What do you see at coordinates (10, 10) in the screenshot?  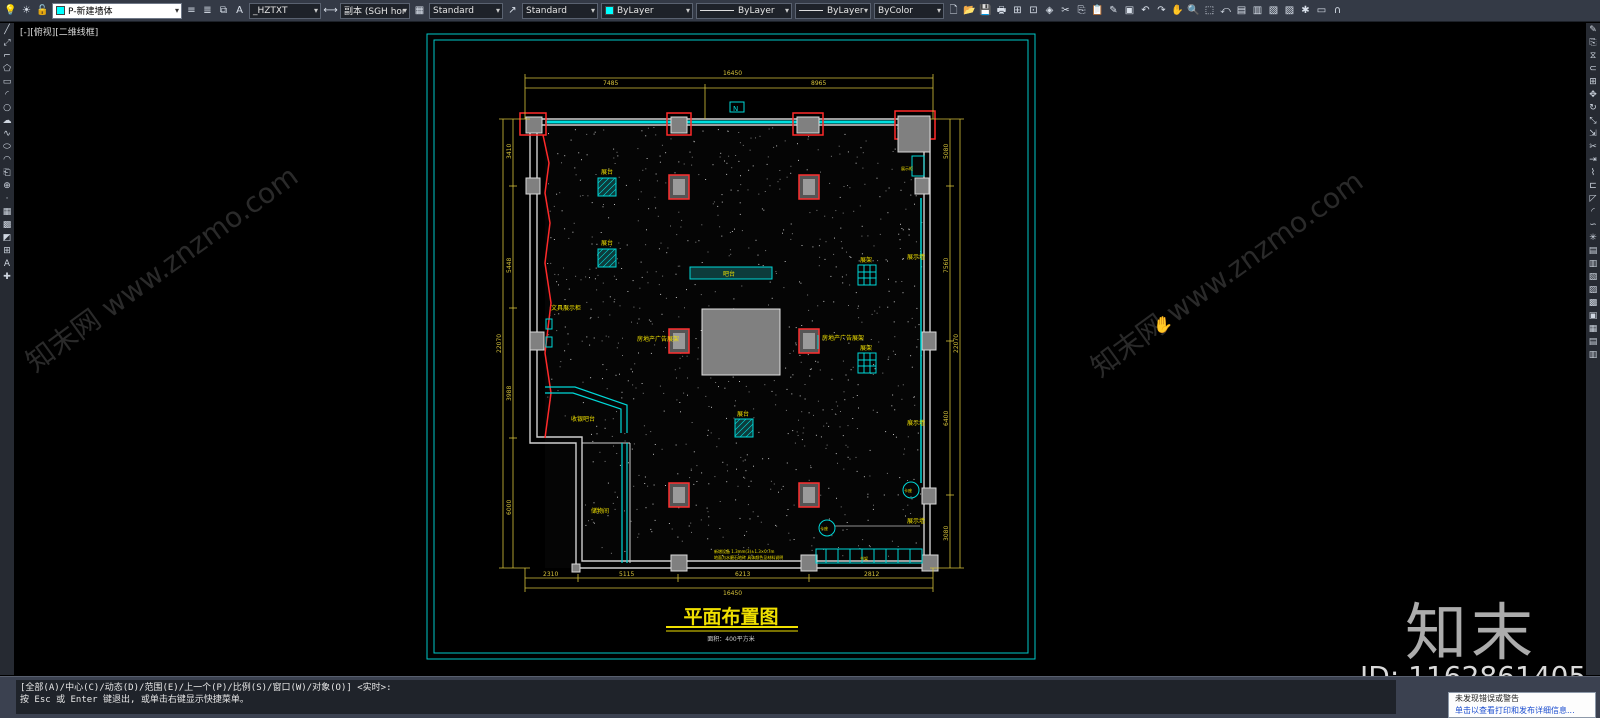 I see `layer-bulb-icon: 💡` at bounding box center [10, 10].